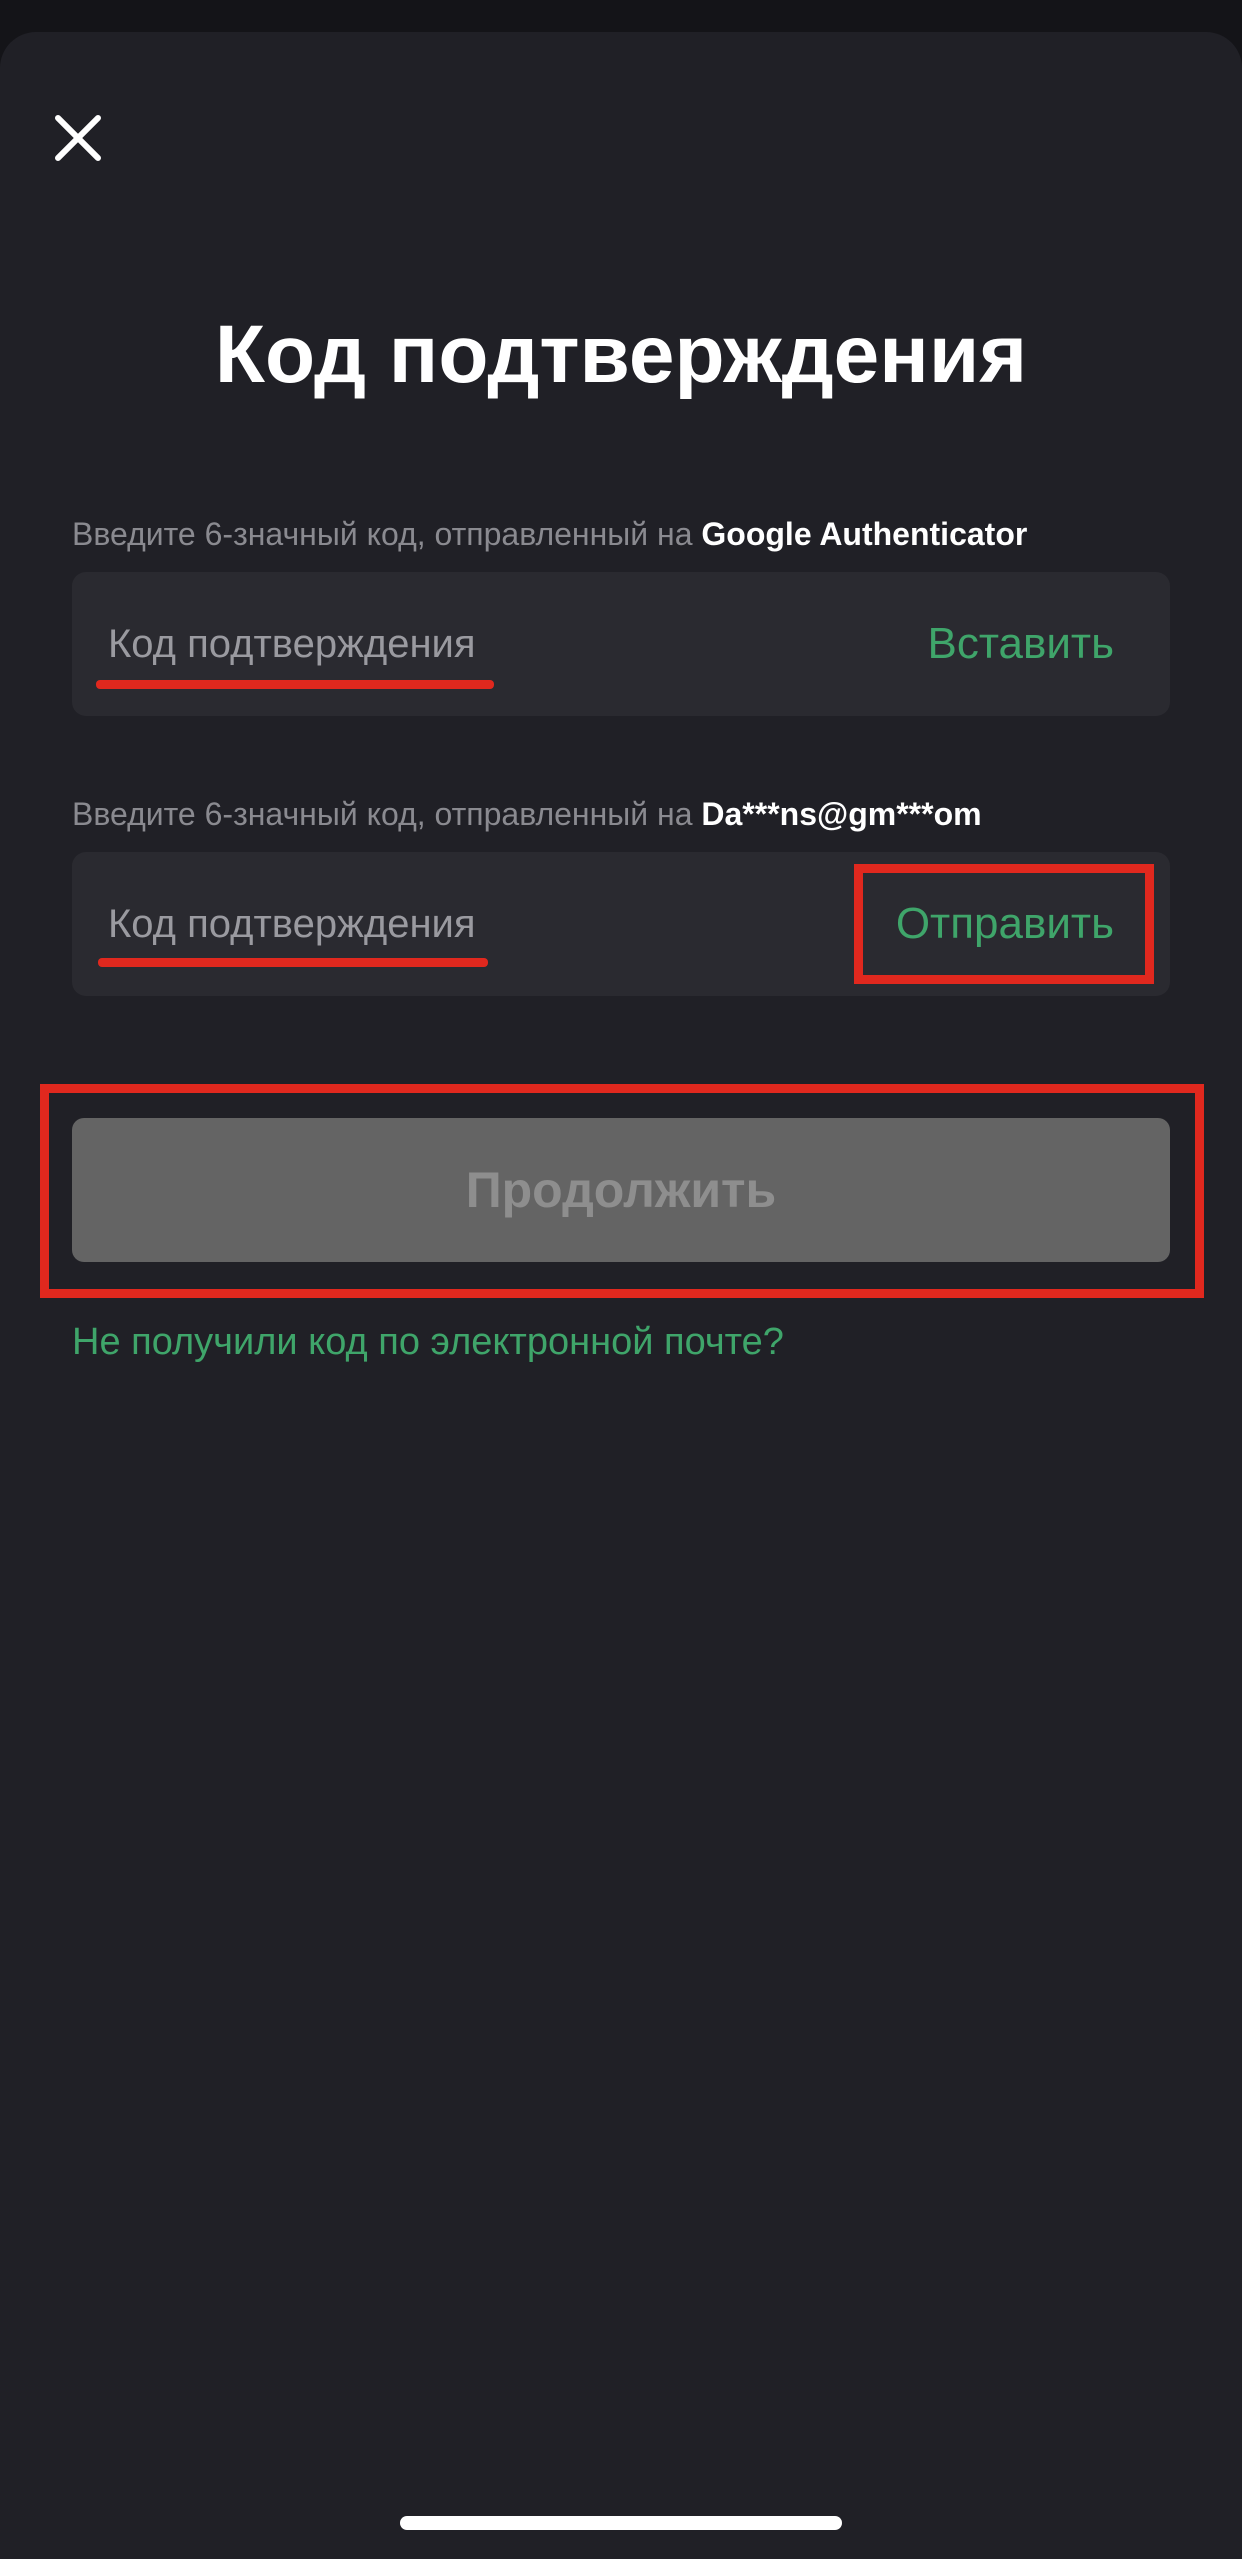  What do you see at coordinates (293, 962) in the screenshot?
I see `annotation-underline-email` at bounding box center [293, 962].